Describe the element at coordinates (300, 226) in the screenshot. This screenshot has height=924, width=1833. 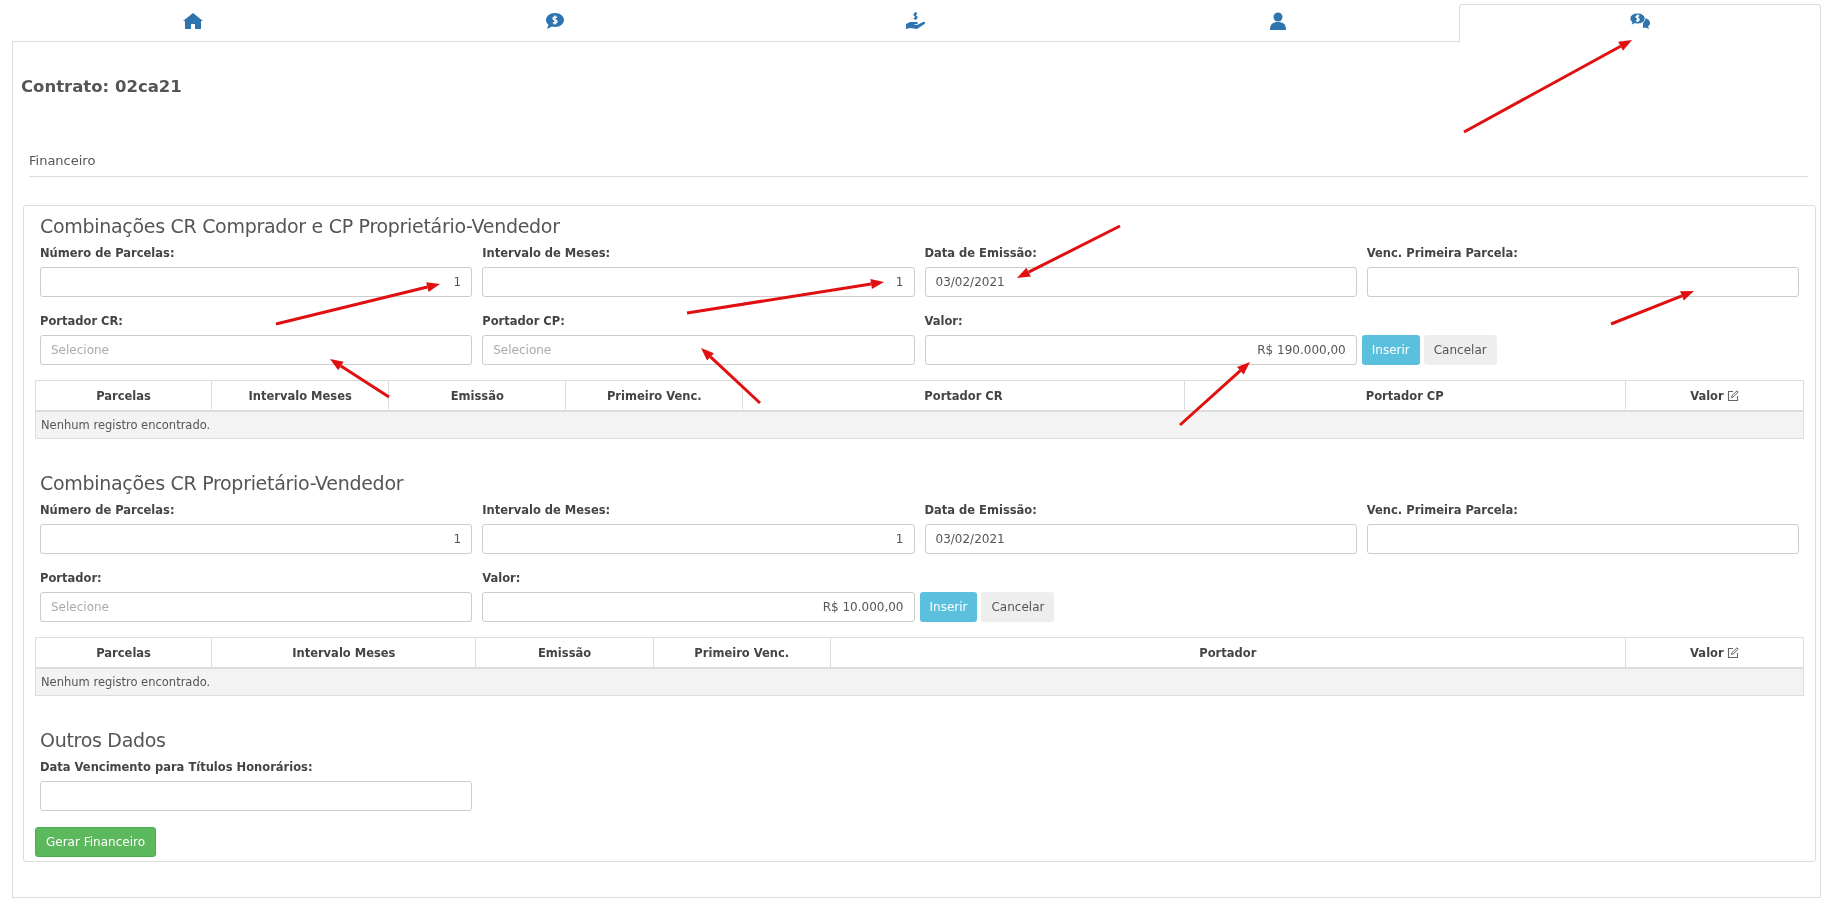
I see `section-heading: Combinações CR Comprador e CP Proprietário-Vendedor` at that location.